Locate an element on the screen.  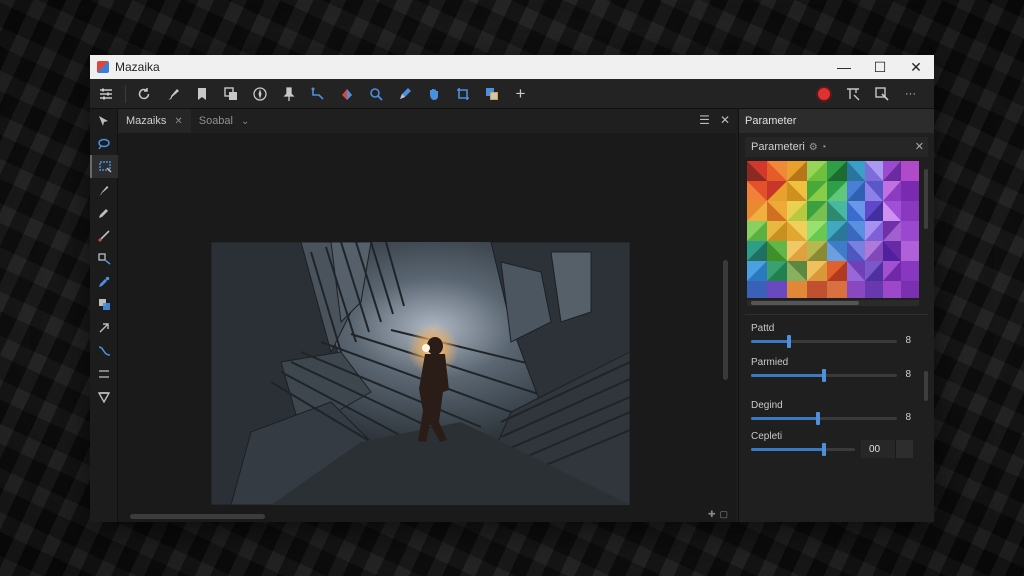
left-tool-strip is located at coordinates (104, 315).